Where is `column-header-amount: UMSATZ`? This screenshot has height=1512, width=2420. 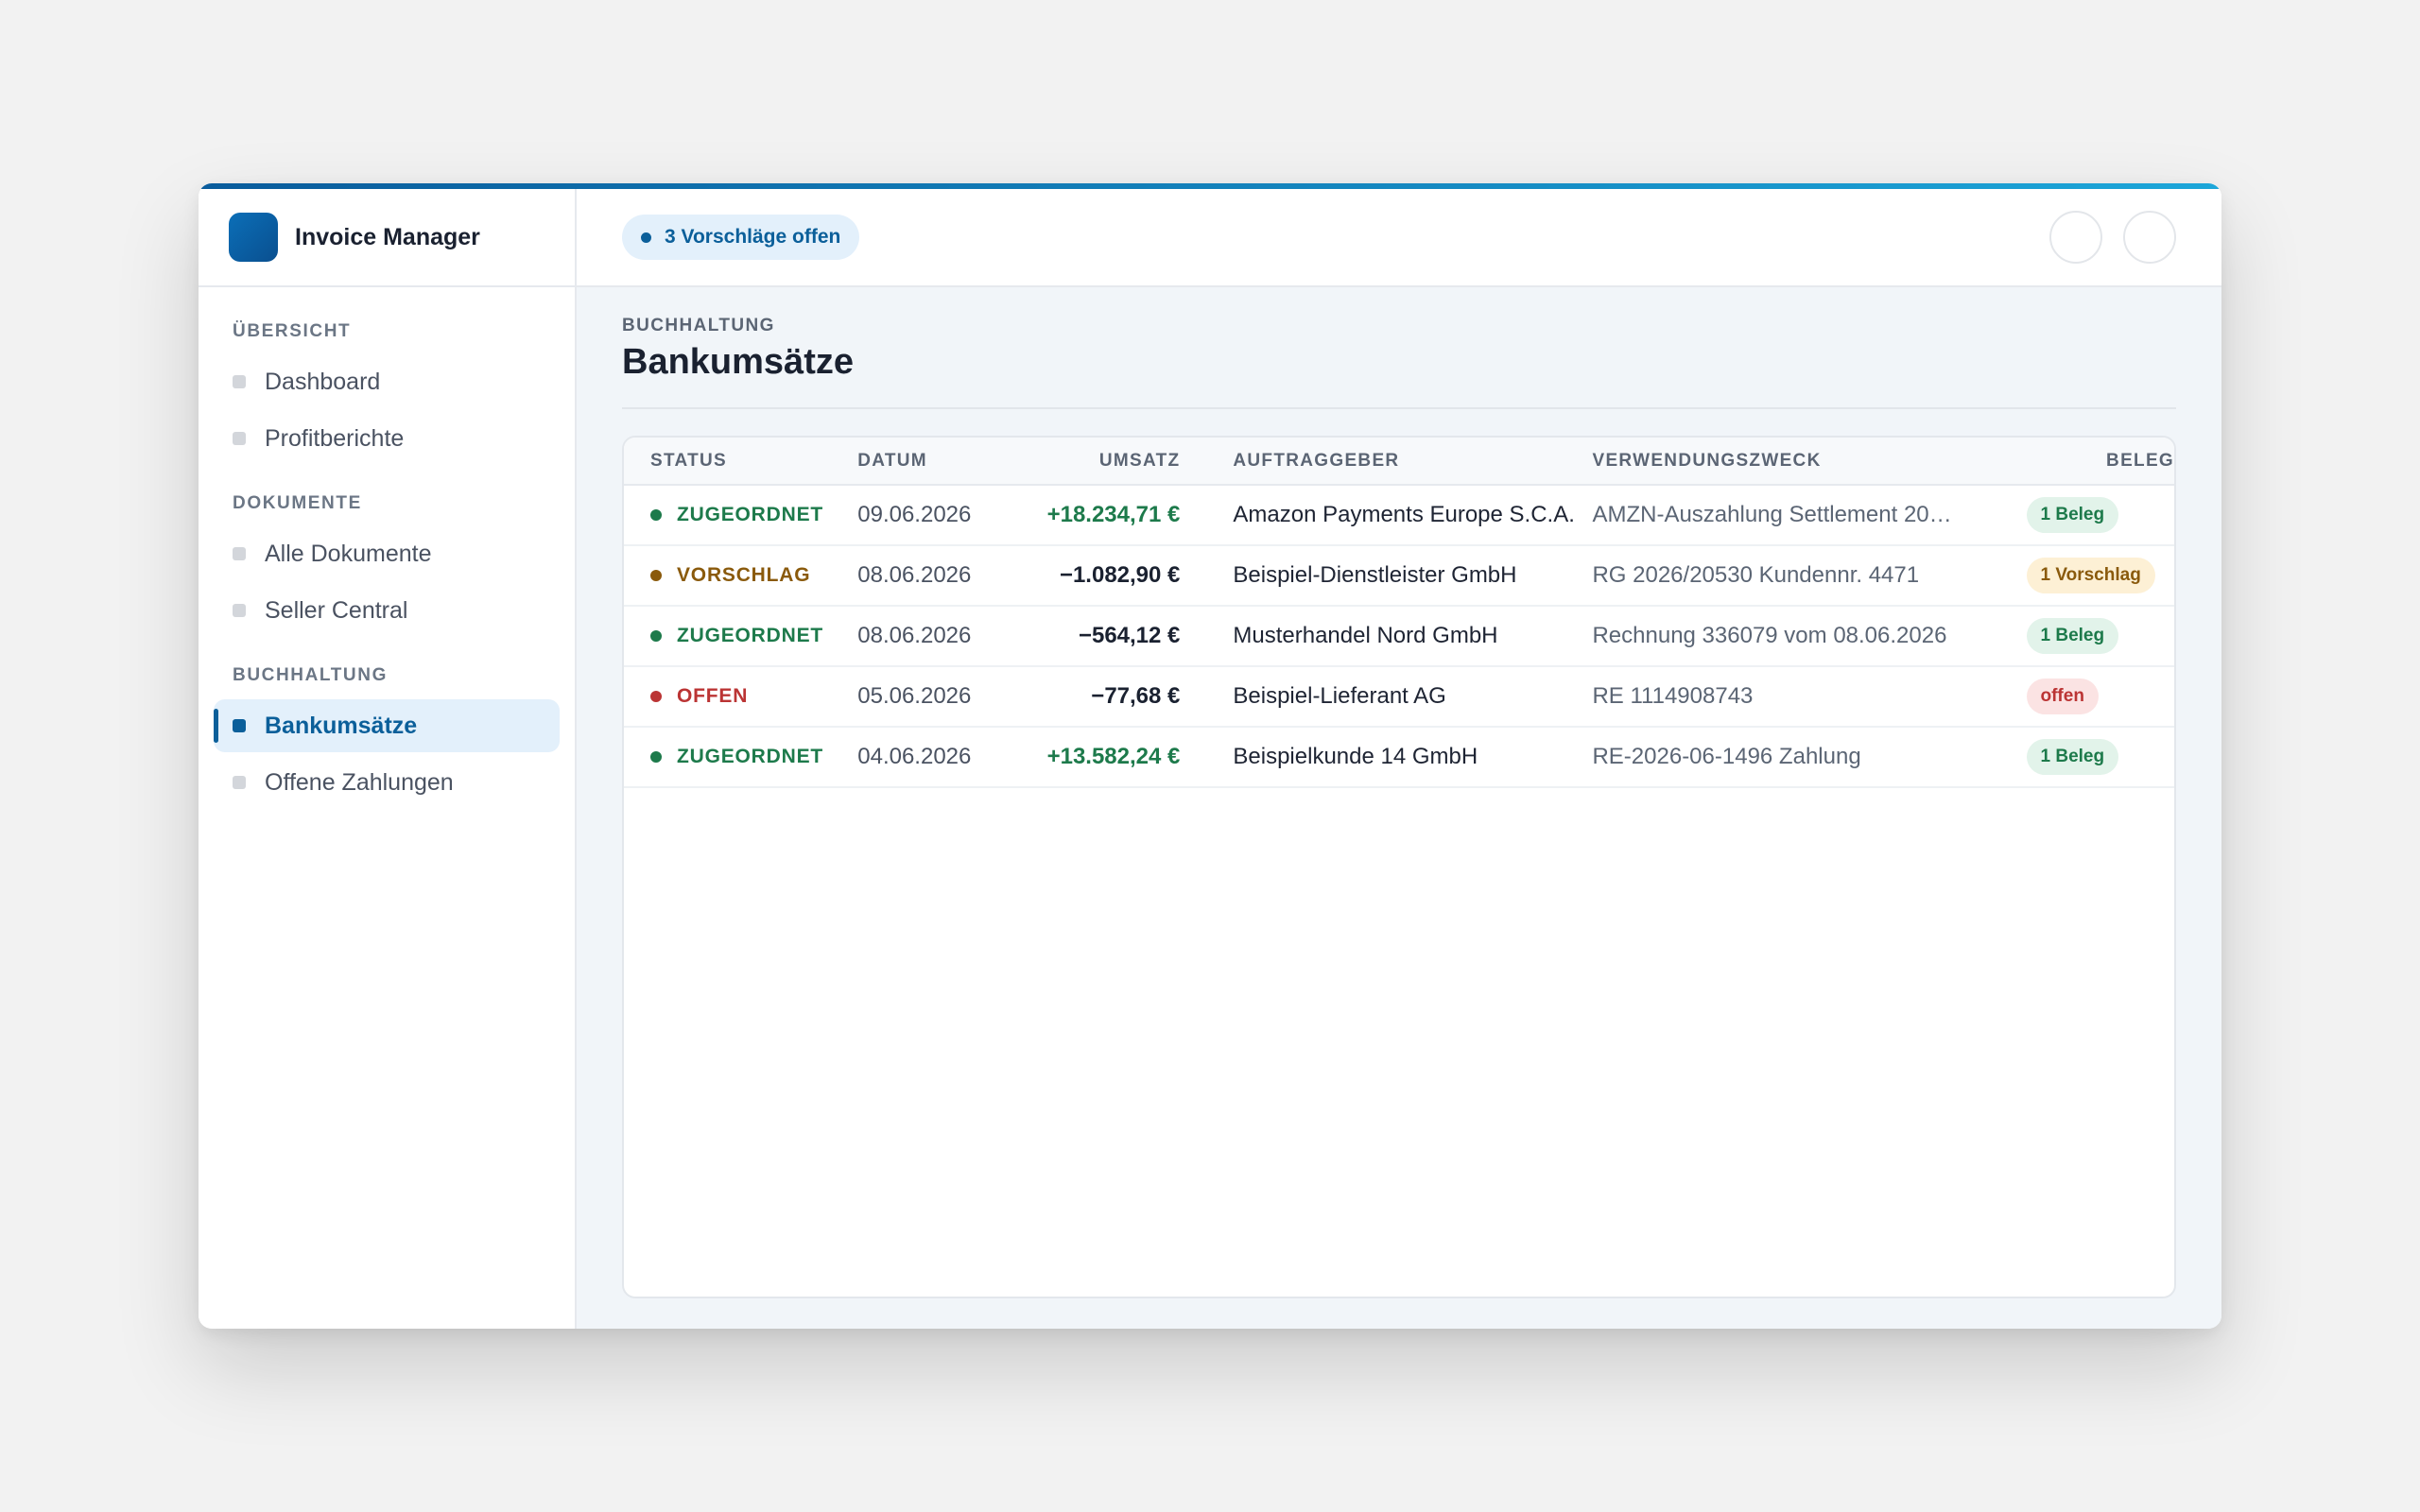
column-header-amount: UMSATZ is located at coordinates (1093, 462).